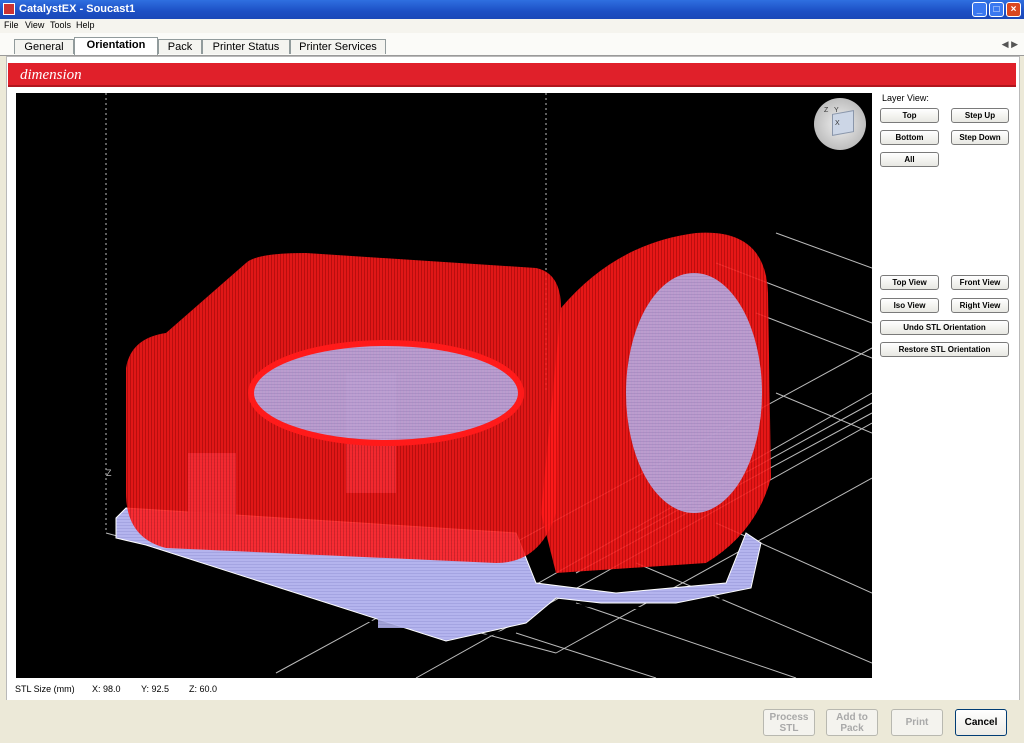  What do you see at coordinates (981, 722) in the screenshot?
I see `cancel-button: Cancel` at bounding box center [981, 722].